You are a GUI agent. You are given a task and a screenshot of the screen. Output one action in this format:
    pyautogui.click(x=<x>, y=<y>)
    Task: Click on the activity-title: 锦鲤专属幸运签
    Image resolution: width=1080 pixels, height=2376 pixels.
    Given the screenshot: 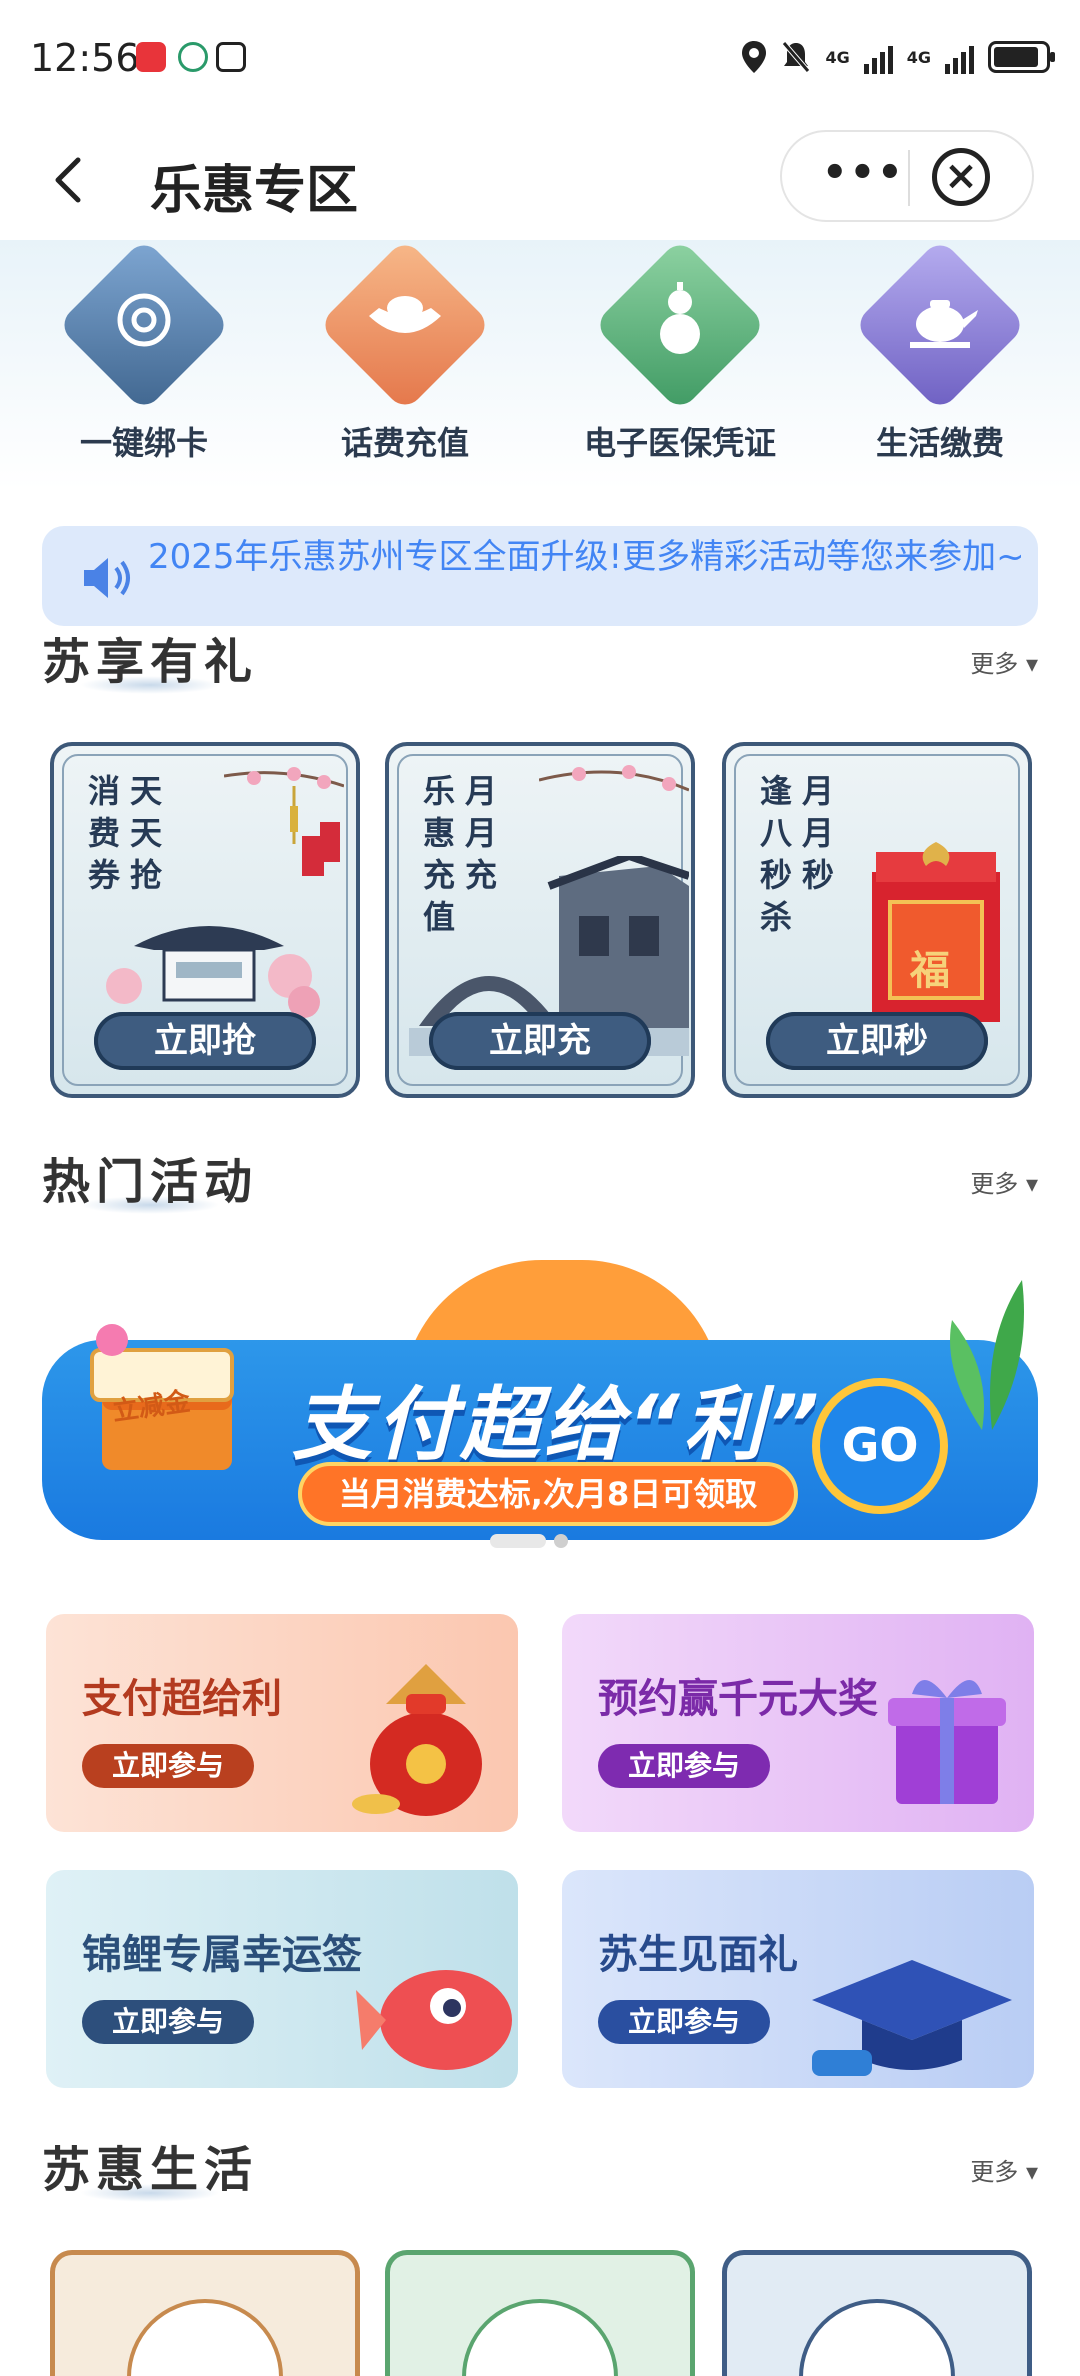 What is the action you would take?
    pyautogui.click(x=222, y=1954)
    